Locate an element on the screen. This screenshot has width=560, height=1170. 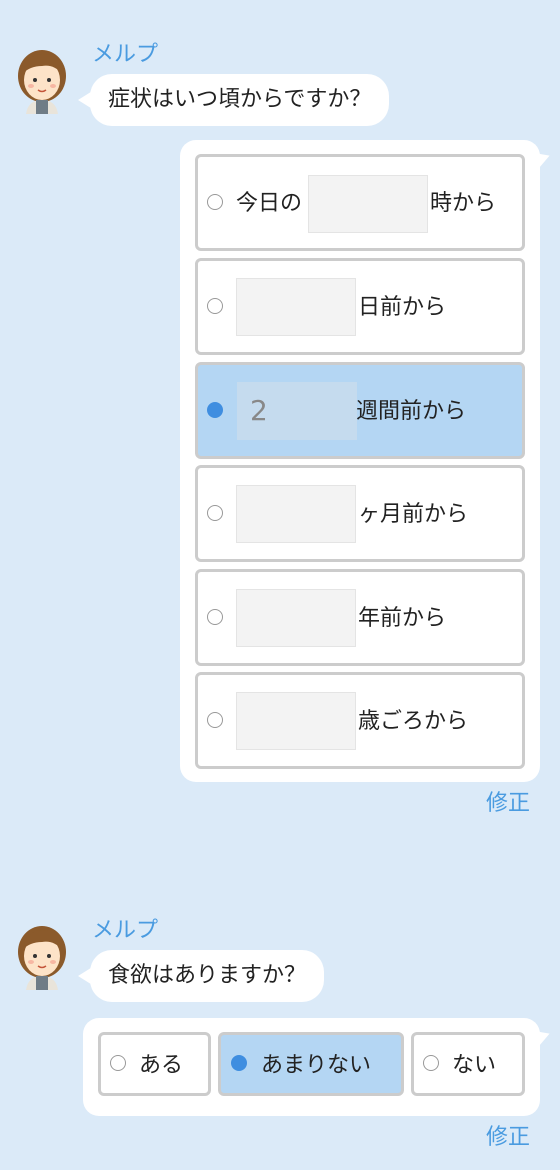
option-prefix: 今日の is located at coordinates (269, 203).